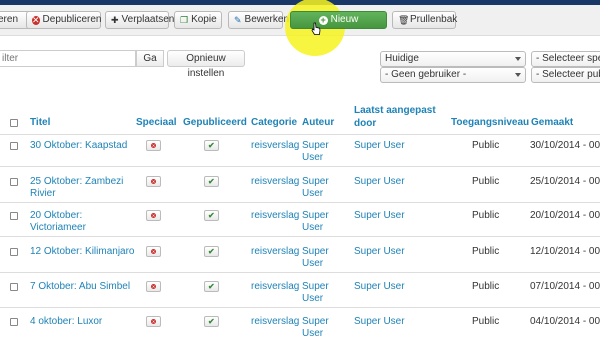  Describe the element at coordinates (316, 28) in the screenshot. I see `hand-cursor-icon` at that location.